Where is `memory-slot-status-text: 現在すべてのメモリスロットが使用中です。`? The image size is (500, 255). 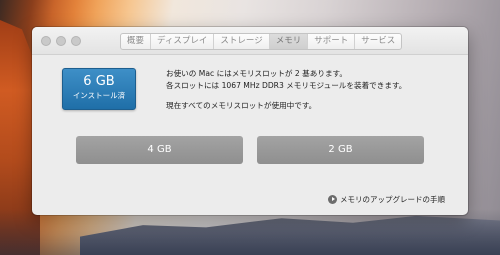
memory-slot-status-text: 現在すべてのメモリスロットが使用中です。 is located at coordinates (241, 105).